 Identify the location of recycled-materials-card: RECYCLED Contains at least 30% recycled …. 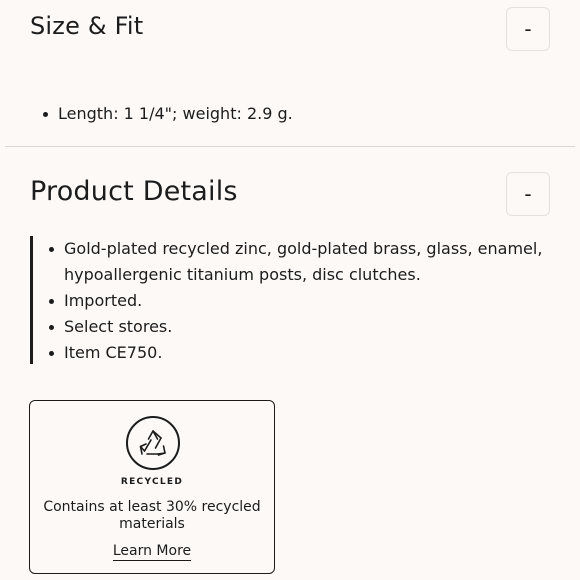
(152, 487).